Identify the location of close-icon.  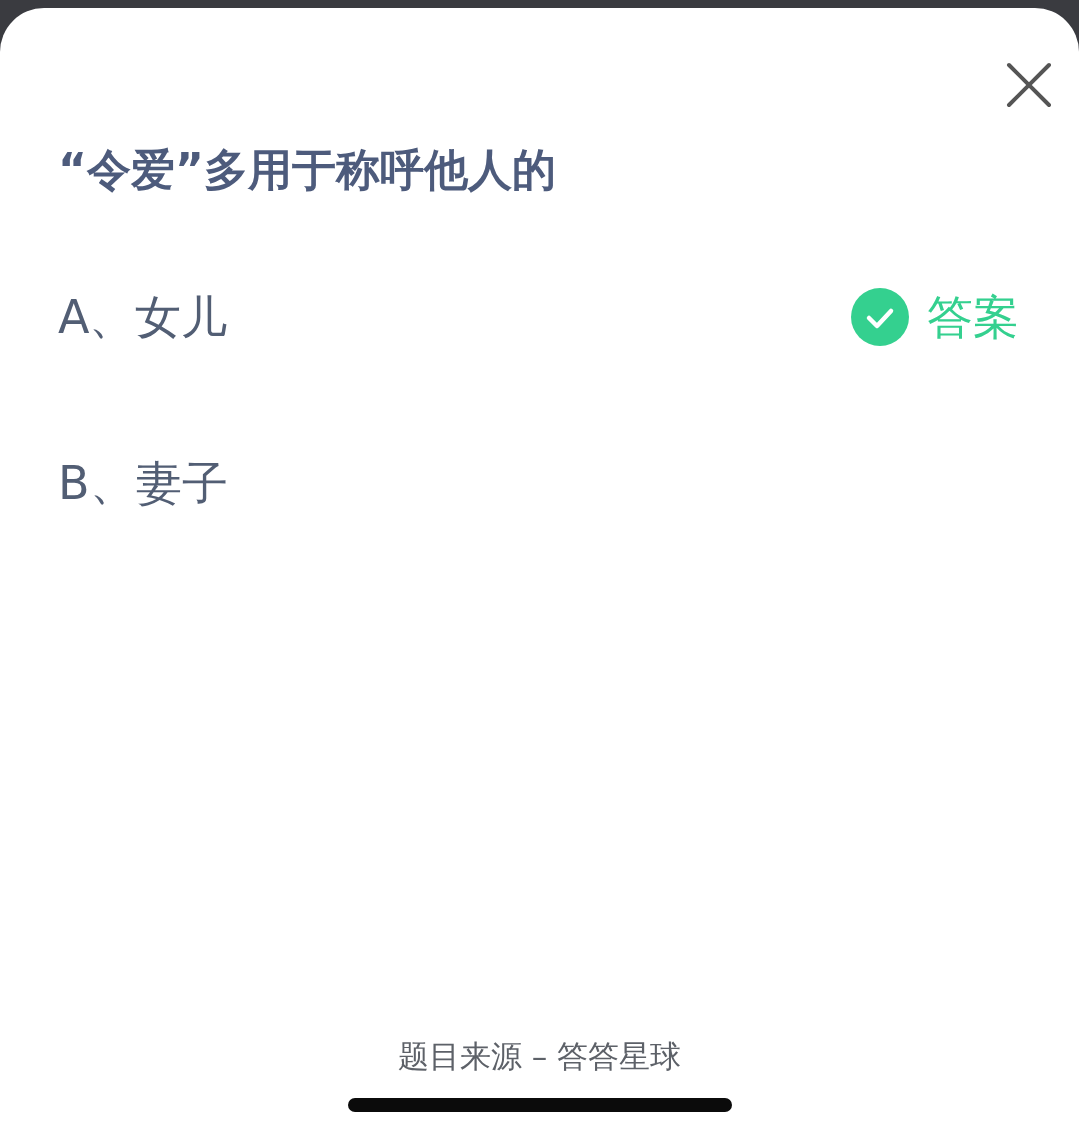
(1029, 85).